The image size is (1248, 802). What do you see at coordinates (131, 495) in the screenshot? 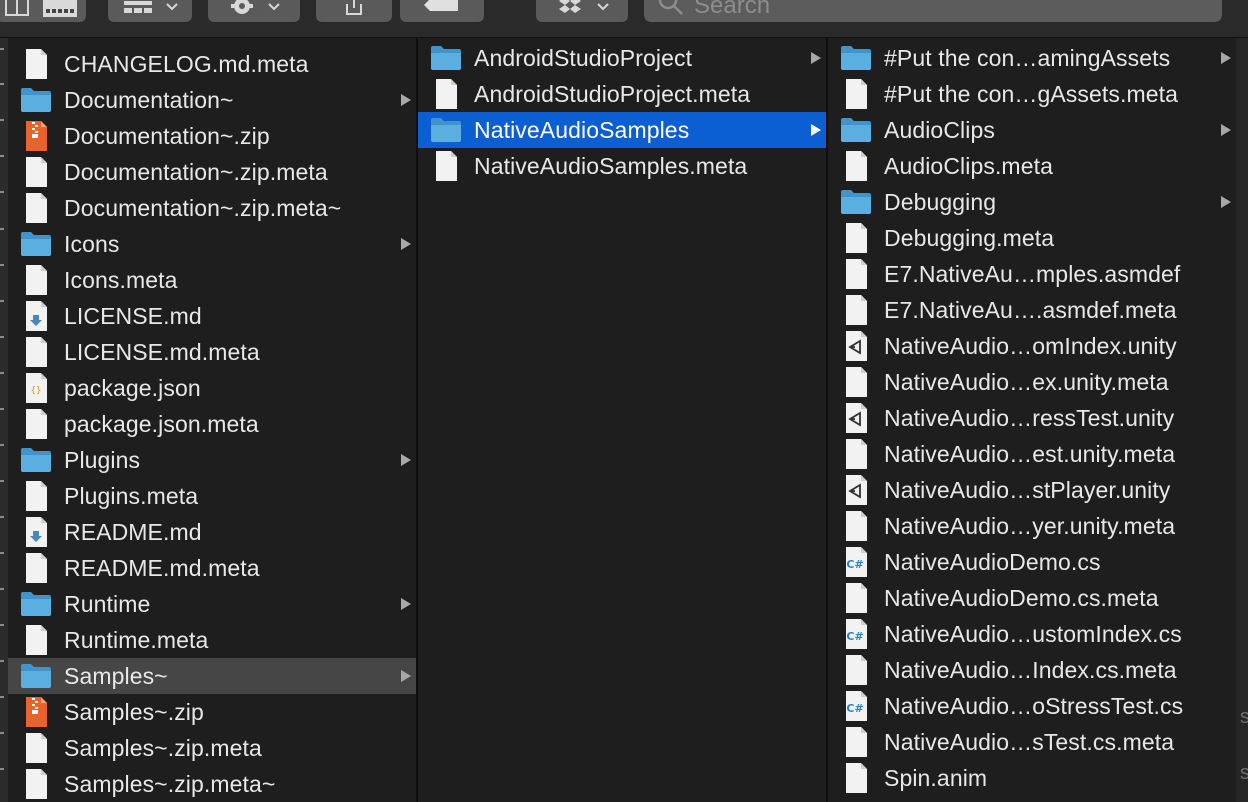
I see `item-label: Plugins.meta` at bounding box center [131, 495].